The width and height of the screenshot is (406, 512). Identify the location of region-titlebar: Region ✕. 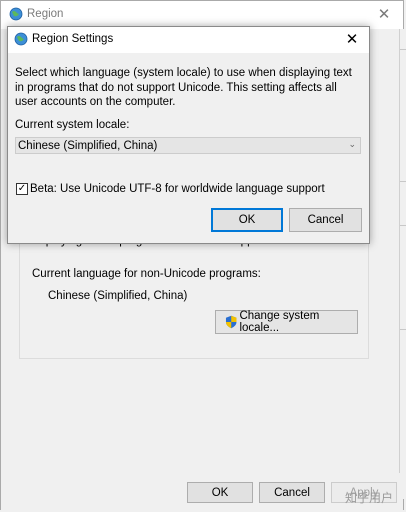
(202, 15).